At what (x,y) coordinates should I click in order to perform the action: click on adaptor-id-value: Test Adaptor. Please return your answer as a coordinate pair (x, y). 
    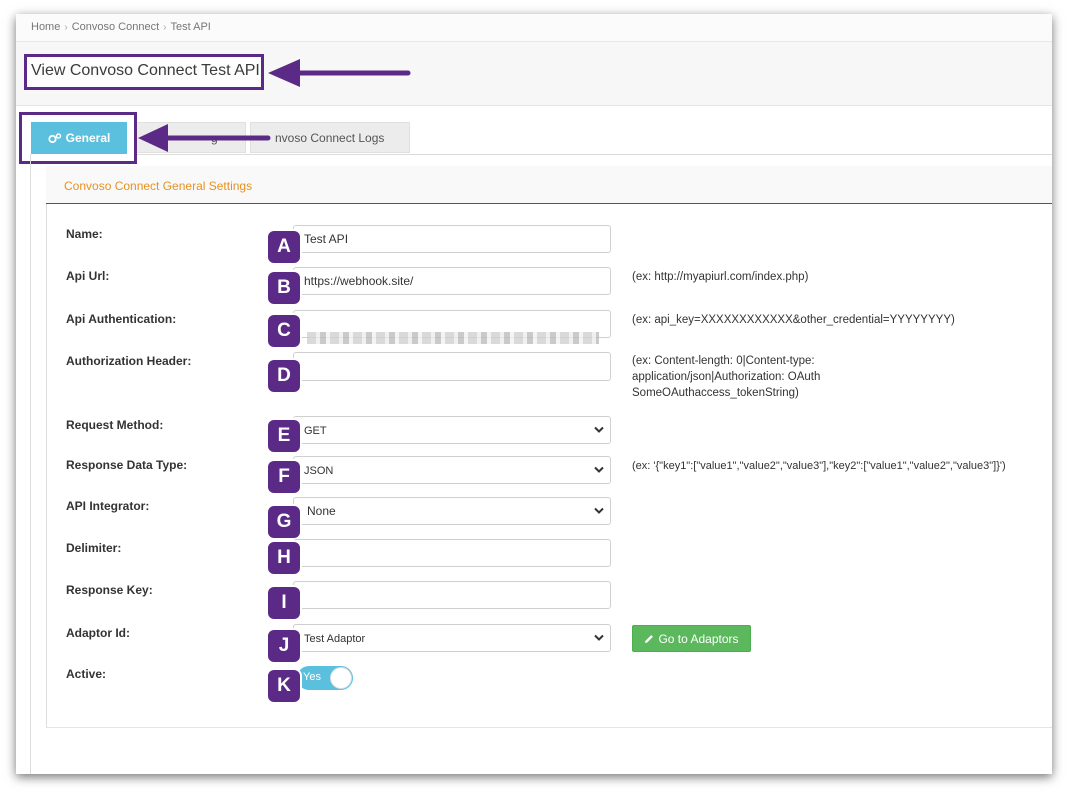
    Looking at the image, I should click on (335, 639).